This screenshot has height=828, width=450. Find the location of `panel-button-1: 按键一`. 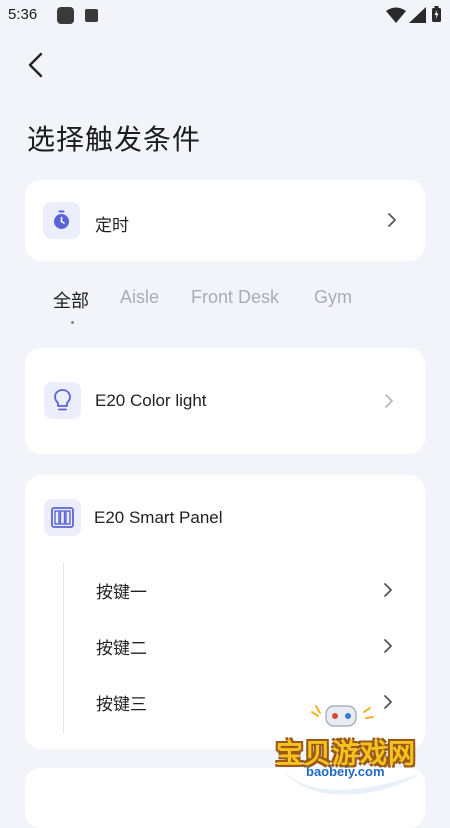

panel-button-1: 按键一 is located at coordinates (225, 591).